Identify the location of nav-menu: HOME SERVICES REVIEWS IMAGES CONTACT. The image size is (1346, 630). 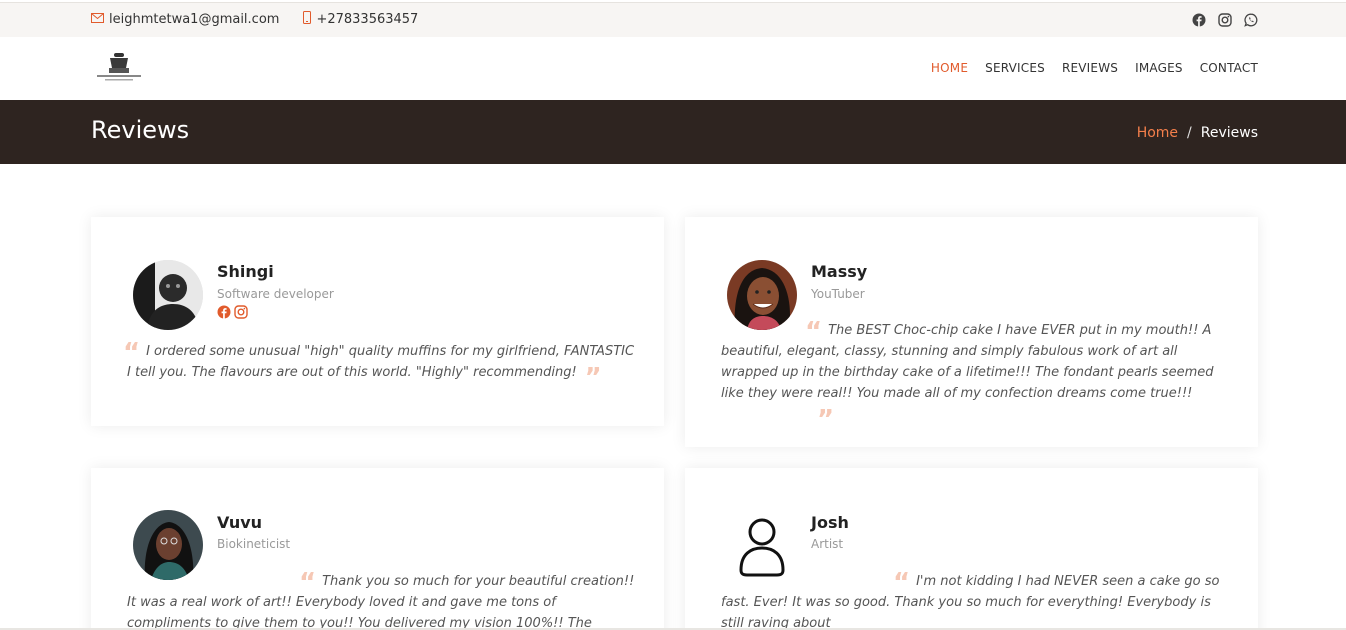
(1094, 68).